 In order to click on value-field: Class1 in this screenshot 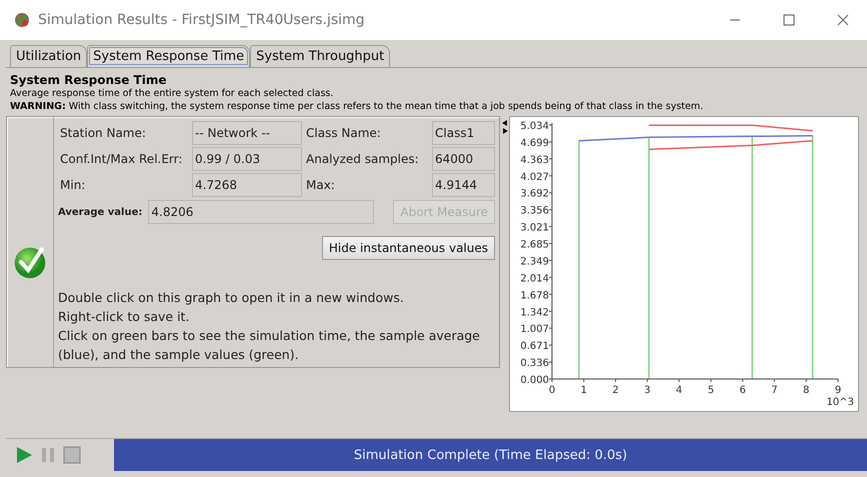, I will do `click(463, 133)`.